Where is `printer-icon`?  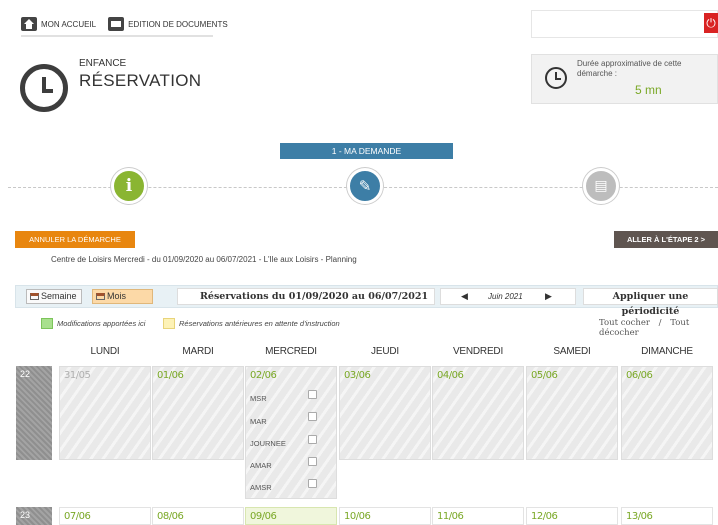
printer-icon is located at coordinates (116, 24).